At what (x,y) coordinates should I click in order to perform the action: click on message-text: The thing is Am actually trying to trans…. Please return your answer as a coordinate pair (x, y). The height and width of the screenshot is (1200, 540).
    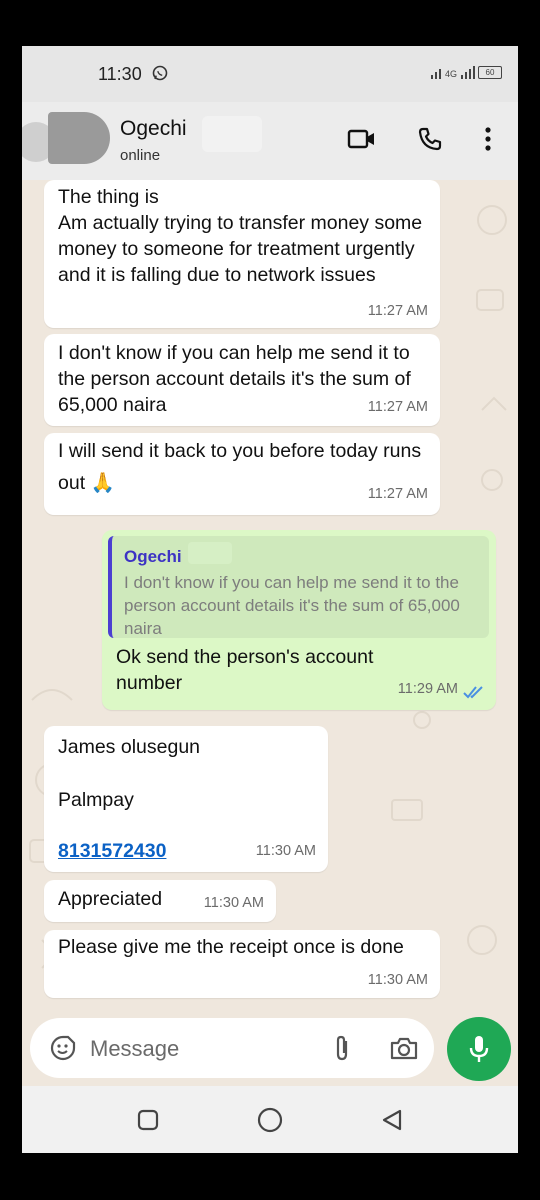
    Looking at the image, I should click on (240, 236).